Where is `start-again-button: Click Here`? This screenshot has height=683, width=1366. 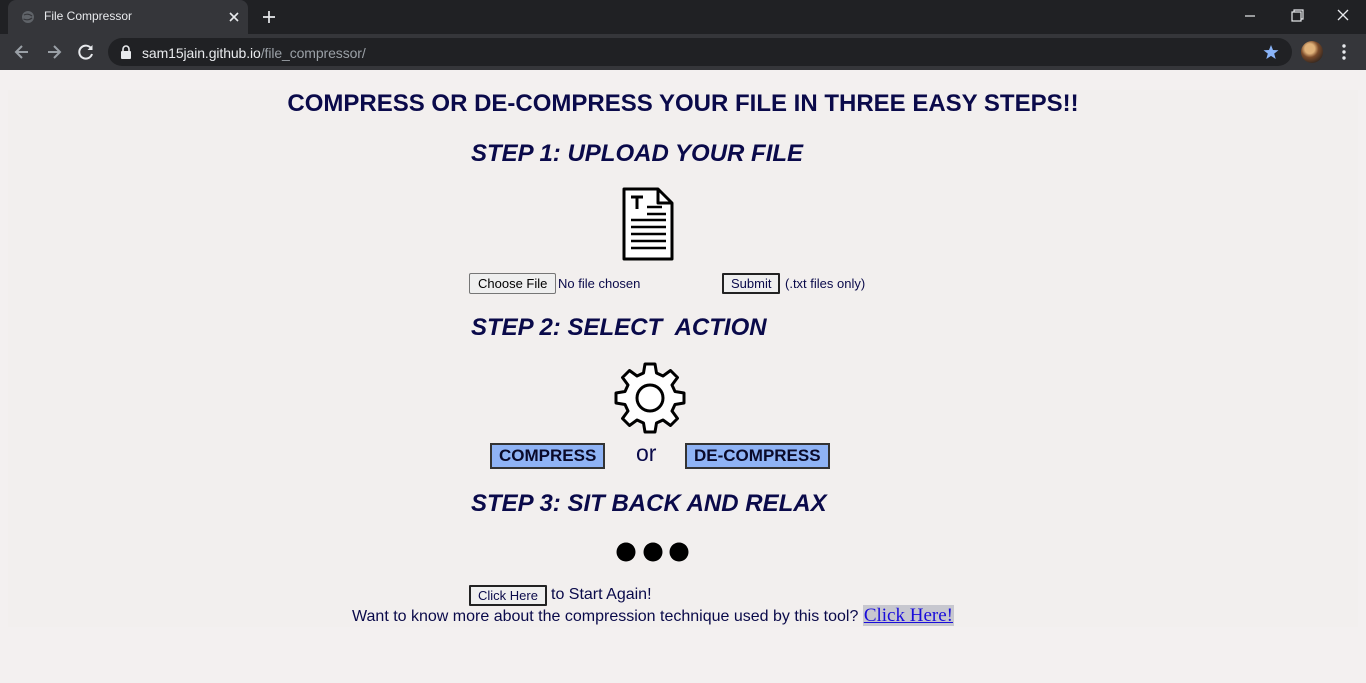
start-again-button: Click Here is located at coordinates (508, 595).